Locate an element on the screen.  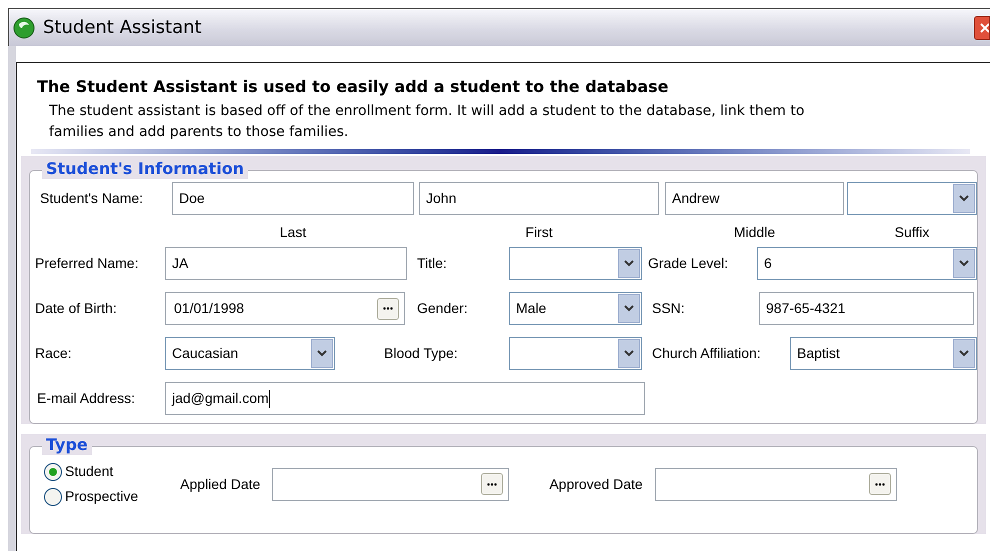
radio-option: Student is located at coordinates (91, 471).